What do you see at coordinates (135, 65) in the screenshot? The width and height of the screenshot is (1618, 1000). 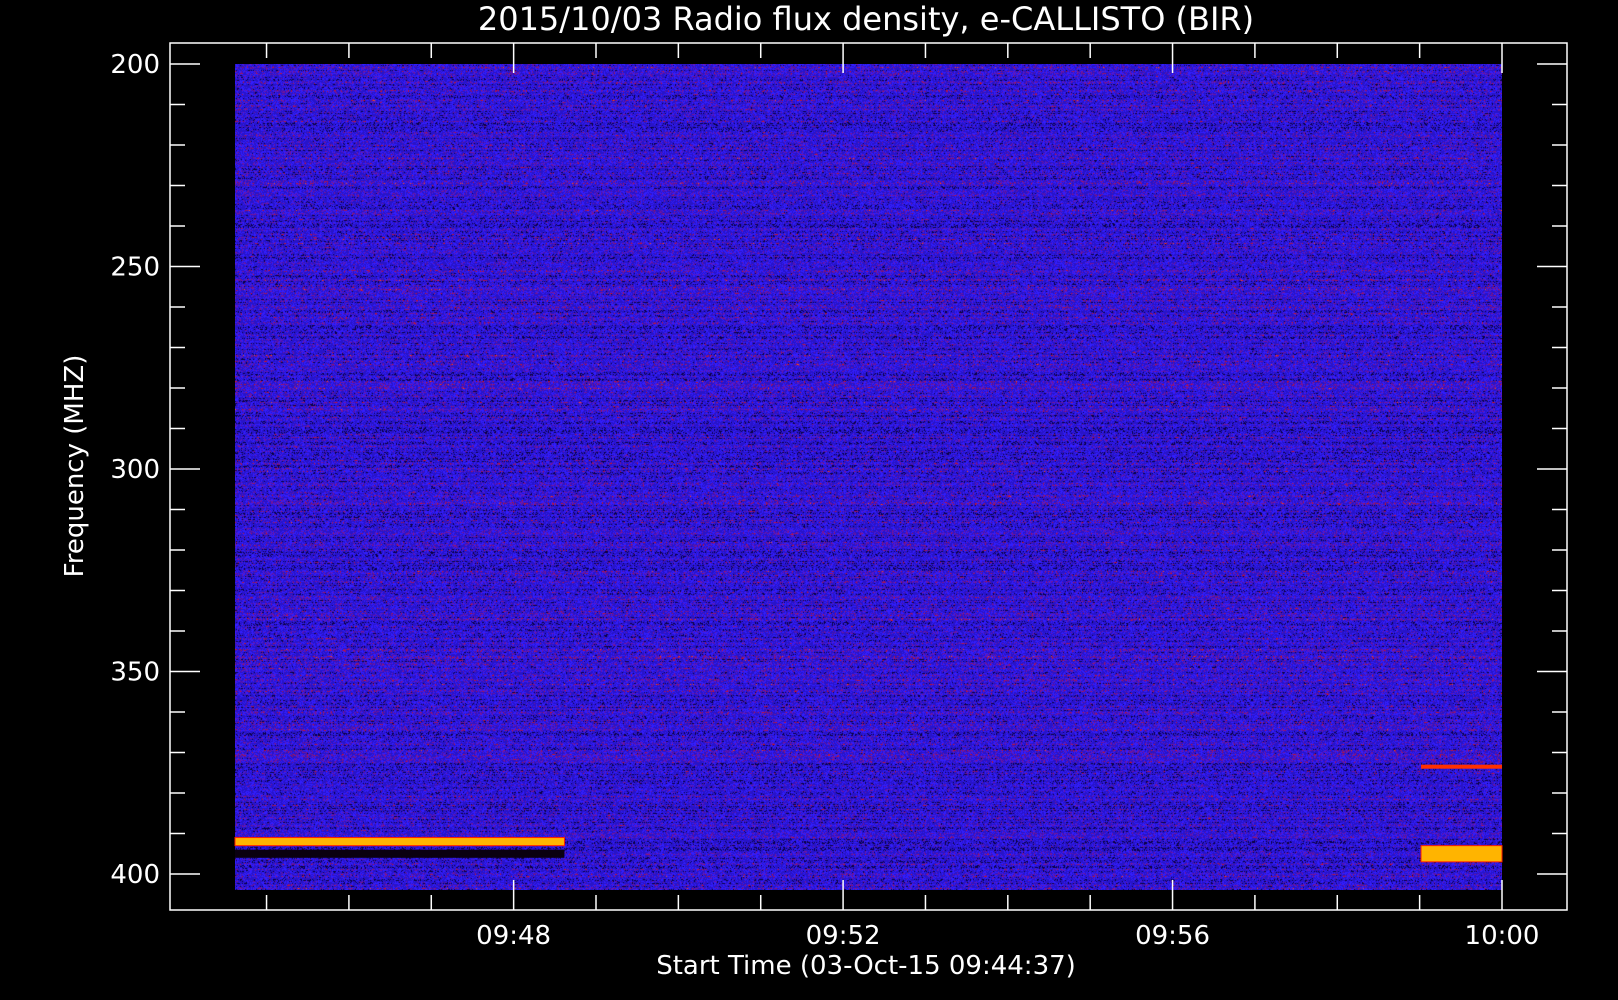 I see `y-tick-label: 200` at bounding box center [135, 65].